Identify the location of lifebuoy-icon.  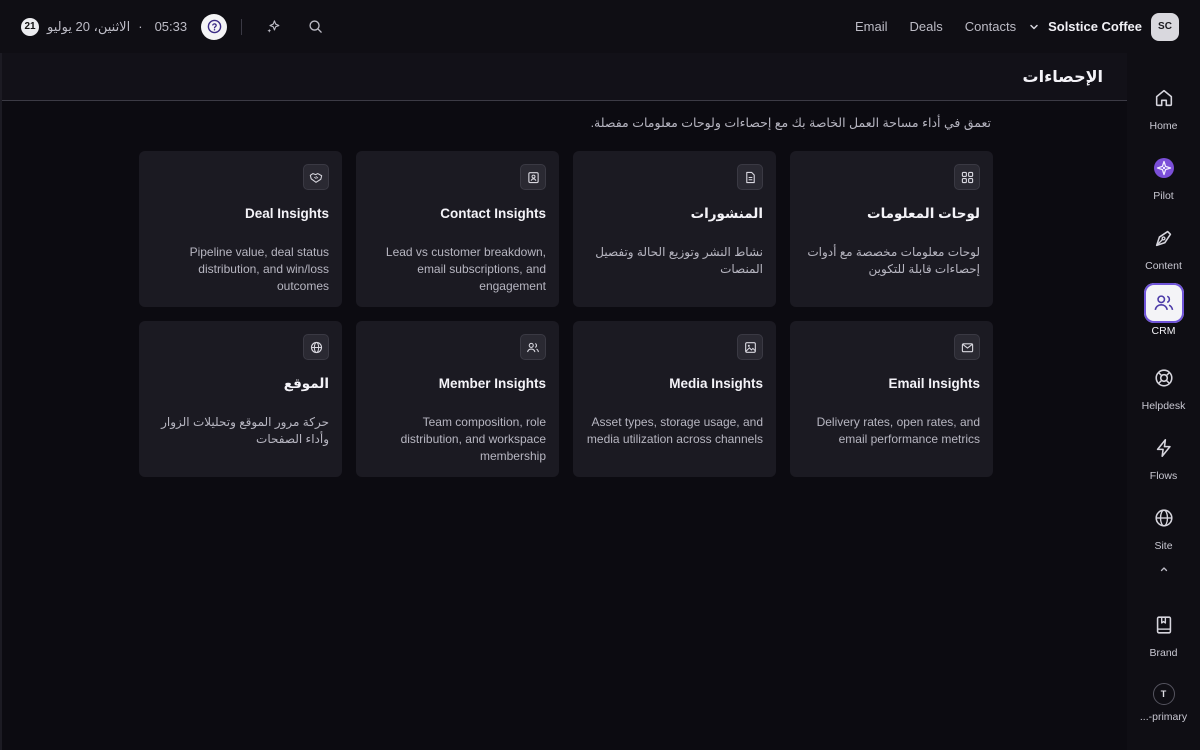
(1164, 378).